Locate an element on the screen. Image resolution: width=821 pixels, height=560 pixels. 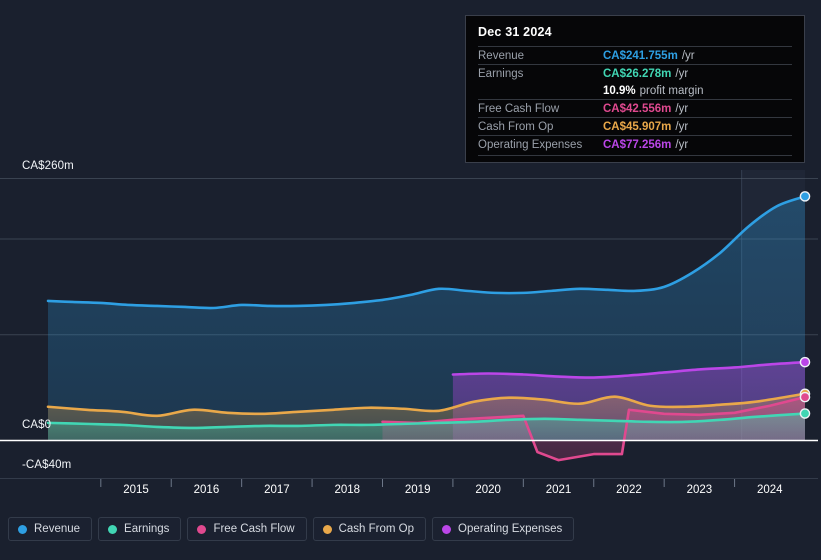
x-axis-tick-label: 2021 is located at coordinates (558, 490).